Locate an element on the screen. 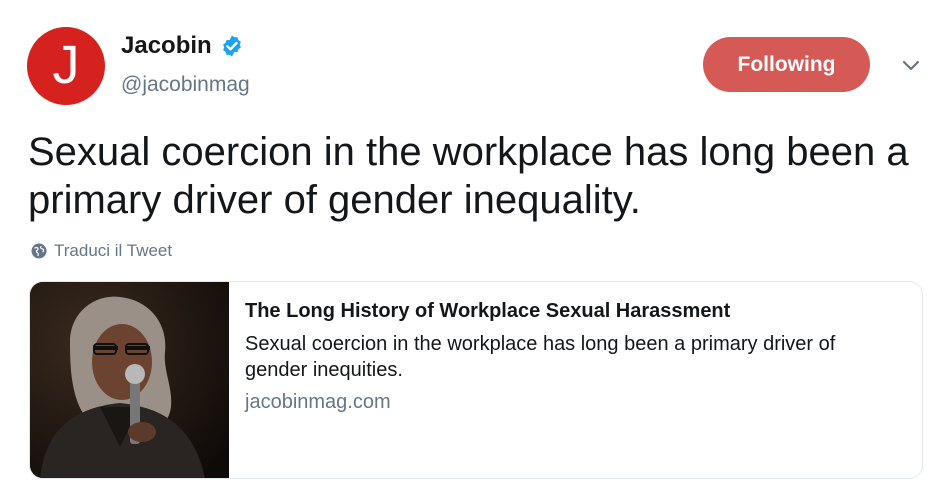  translate-tweet-link: Traduci il Tweet is located at coordinates (101, 251).